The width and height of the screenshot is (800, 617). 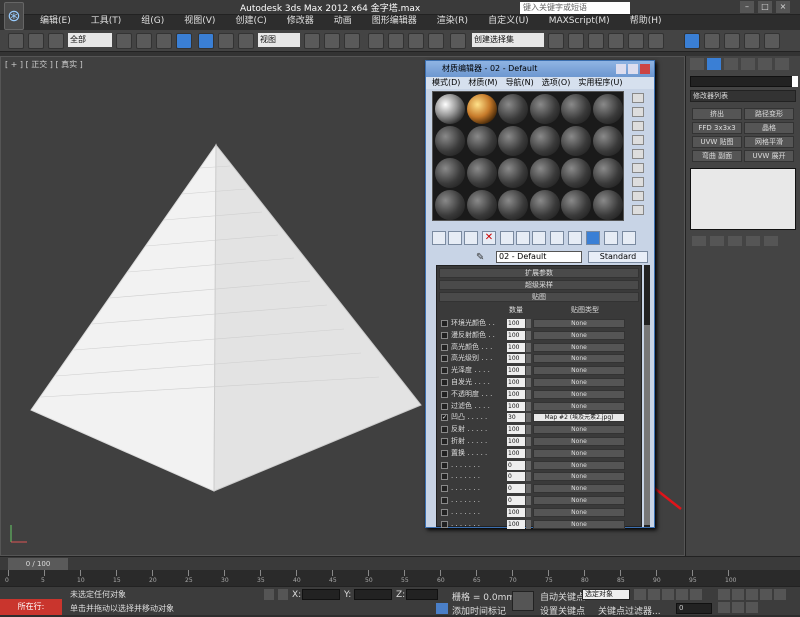 What do you see at coordinates (616, 41) in the screenshot?
I see `ribbon-icon` at bounding box center [616, 41].